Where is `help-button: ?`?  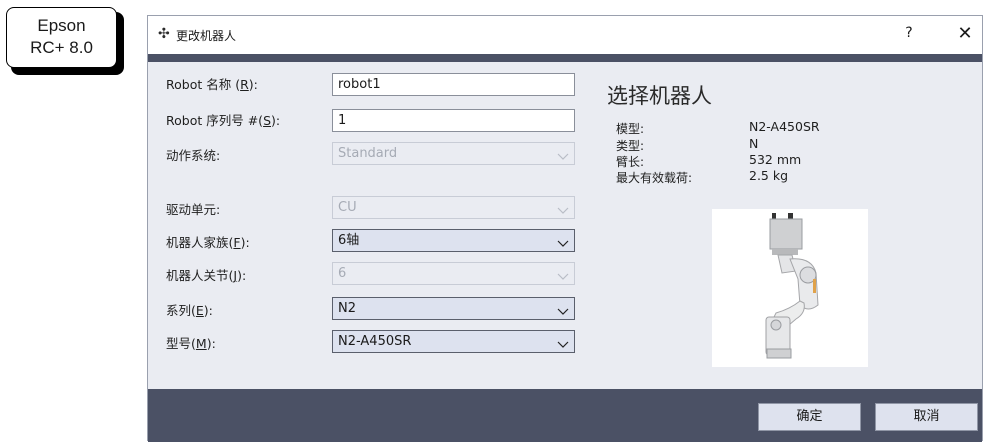
help-button: ? is located at coordinates (909, 33).